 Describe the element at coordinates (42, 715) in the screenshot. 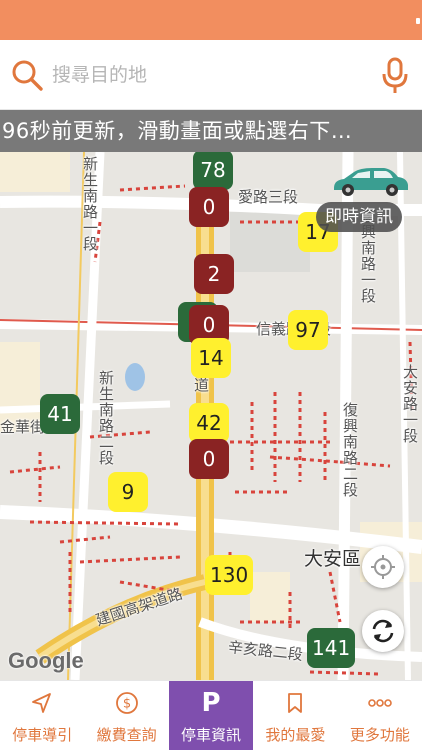

I see `tab-parking-guide: 停車導引` at that location.